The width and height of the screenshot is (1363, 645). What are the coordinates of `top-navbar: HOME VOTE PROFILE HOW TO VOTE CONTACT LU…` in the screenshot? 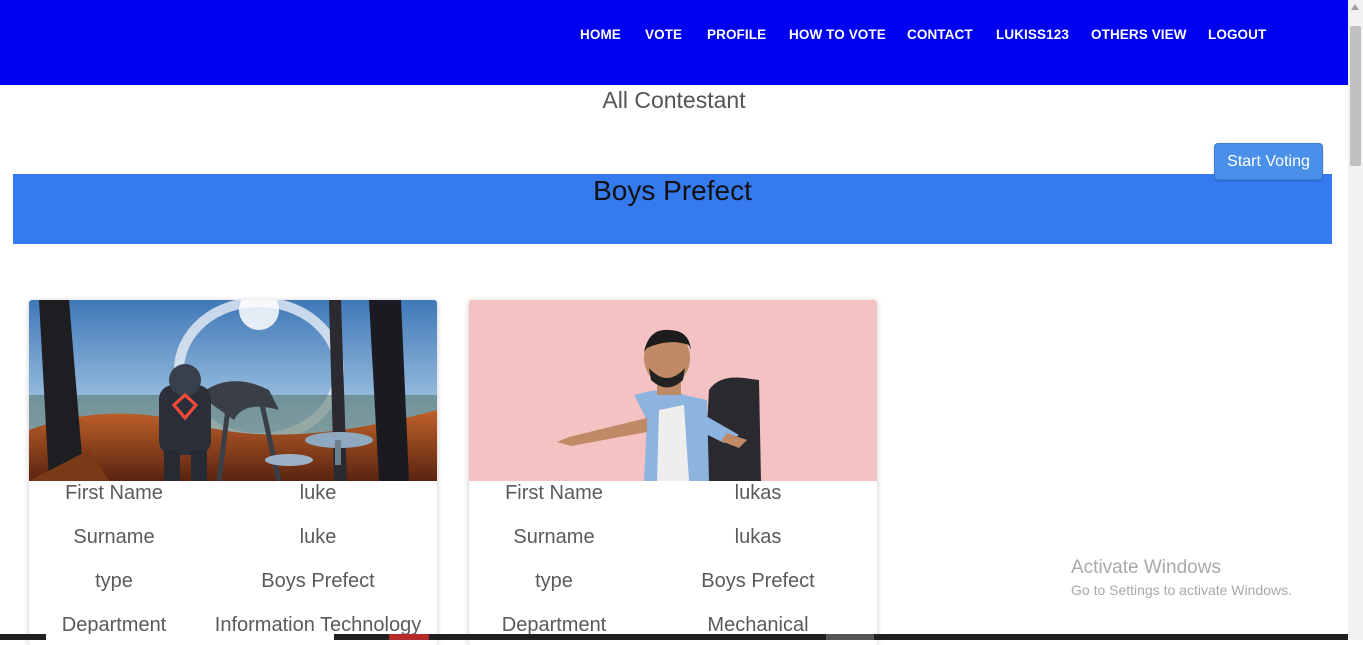 It's located at (674, 42).